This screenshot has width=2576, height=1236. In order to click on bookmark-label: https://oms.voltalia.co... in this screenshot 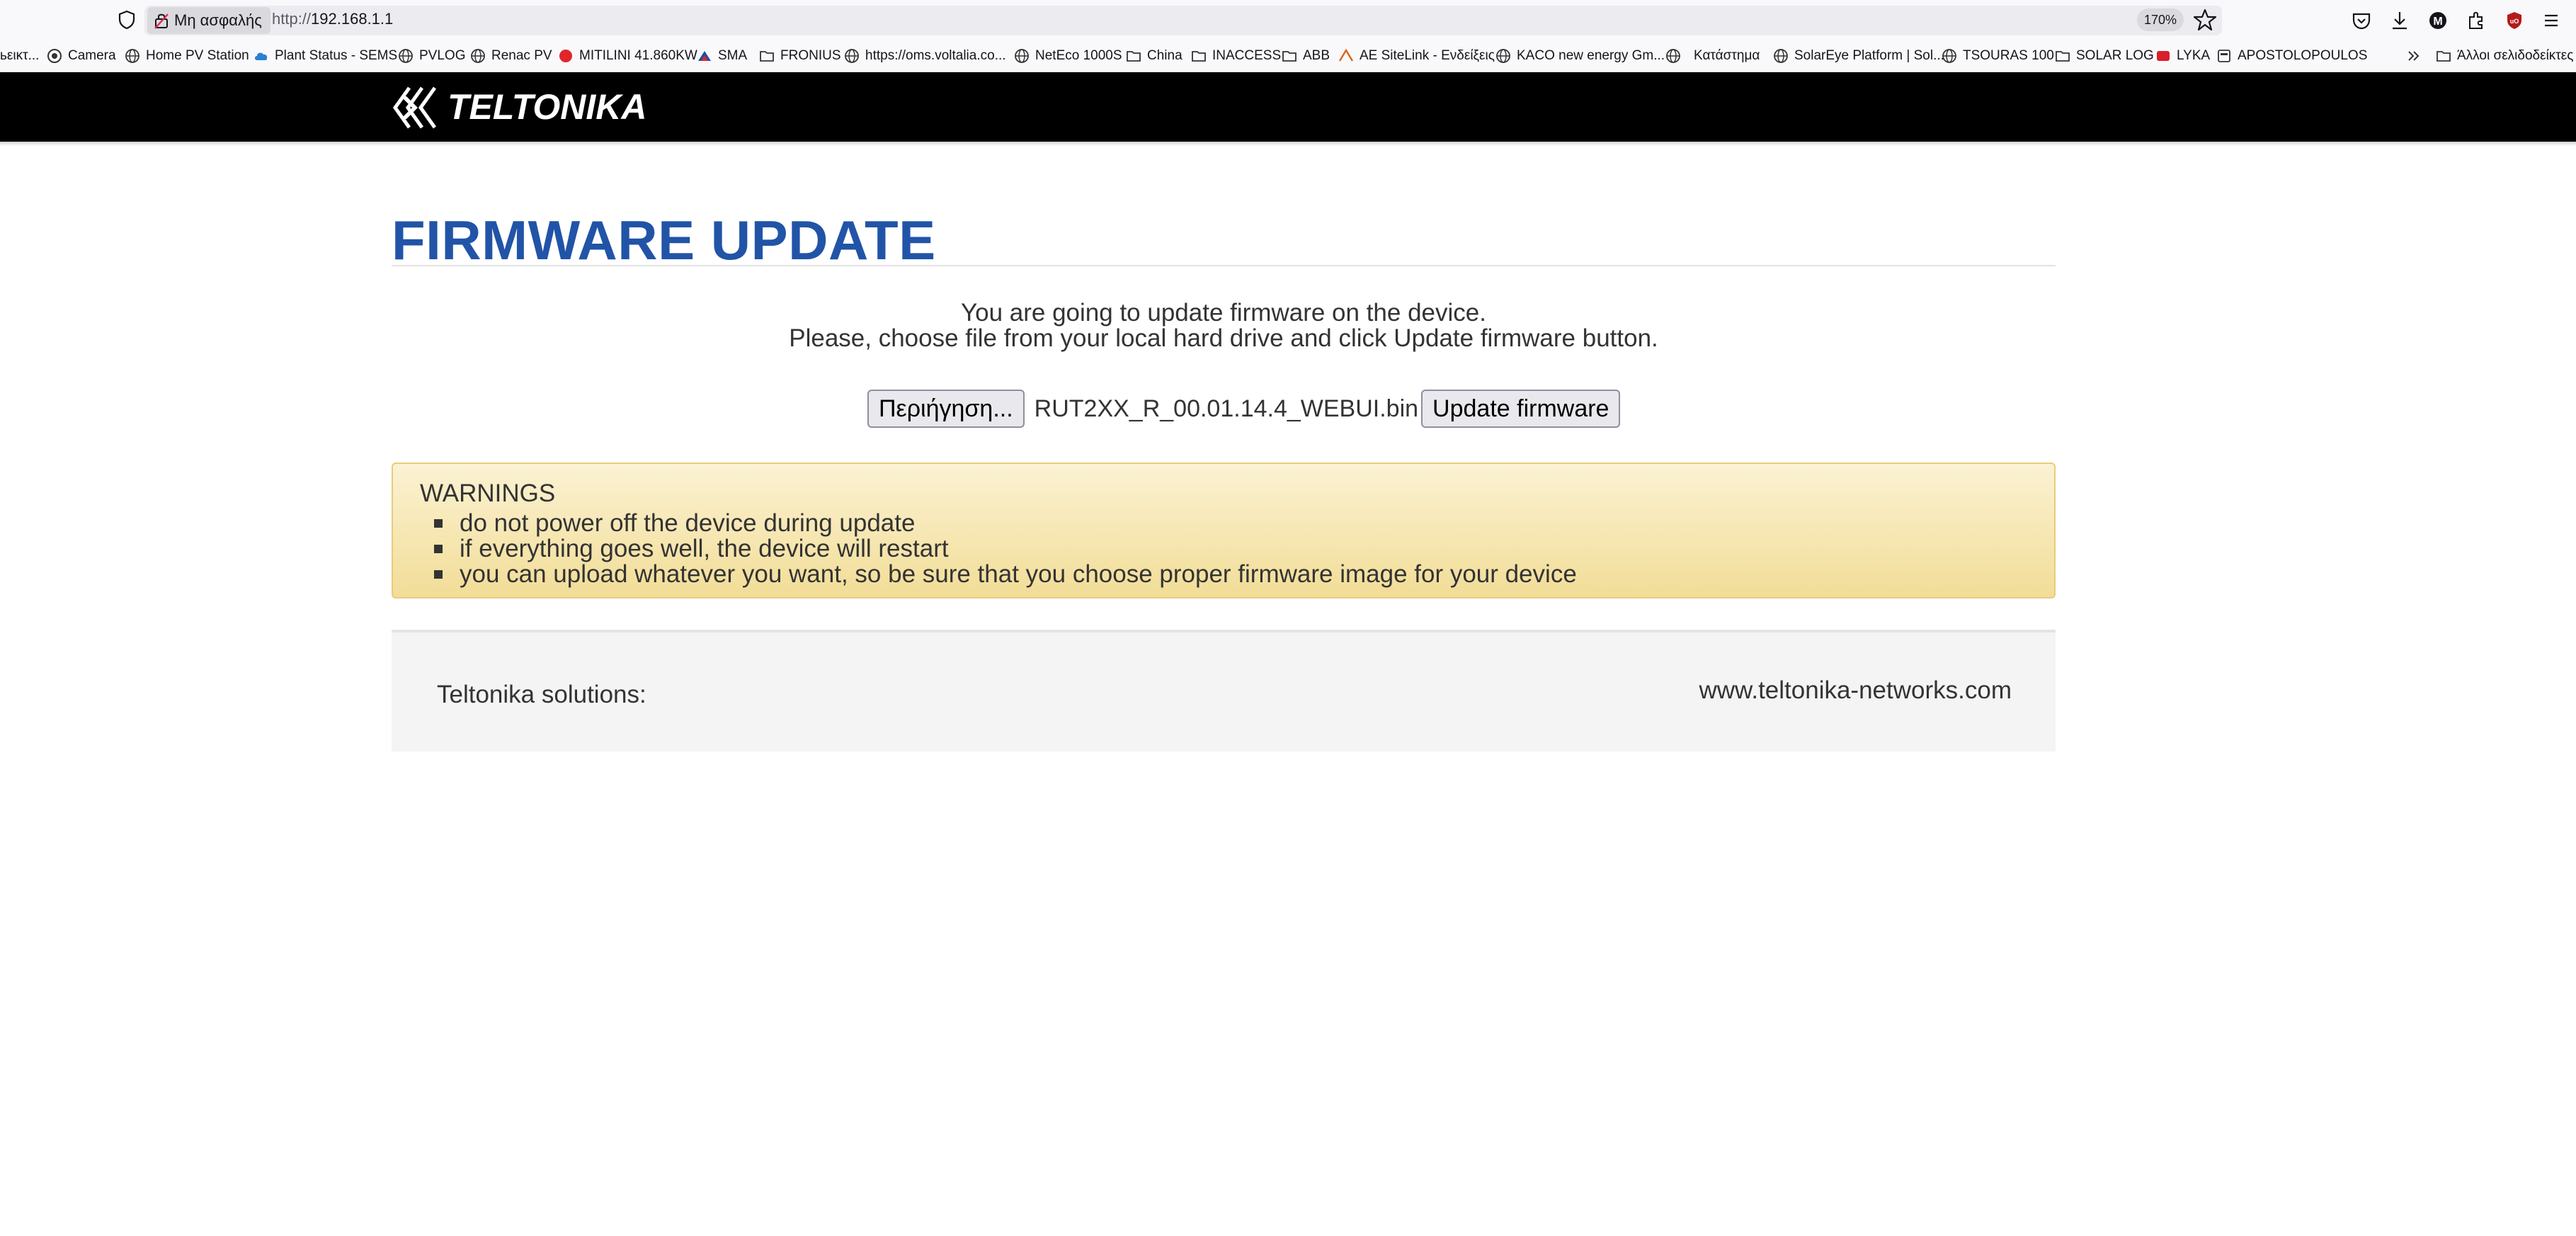, I will do `click(935, 56)`.